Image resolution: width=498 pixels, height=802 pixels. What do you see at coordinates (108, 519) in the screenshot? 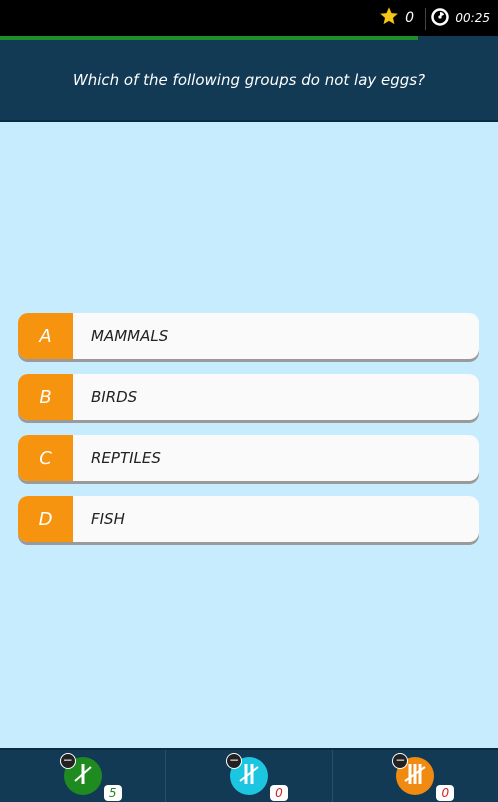
I see `answer-label: FISH` at bounding box center [108, 519].